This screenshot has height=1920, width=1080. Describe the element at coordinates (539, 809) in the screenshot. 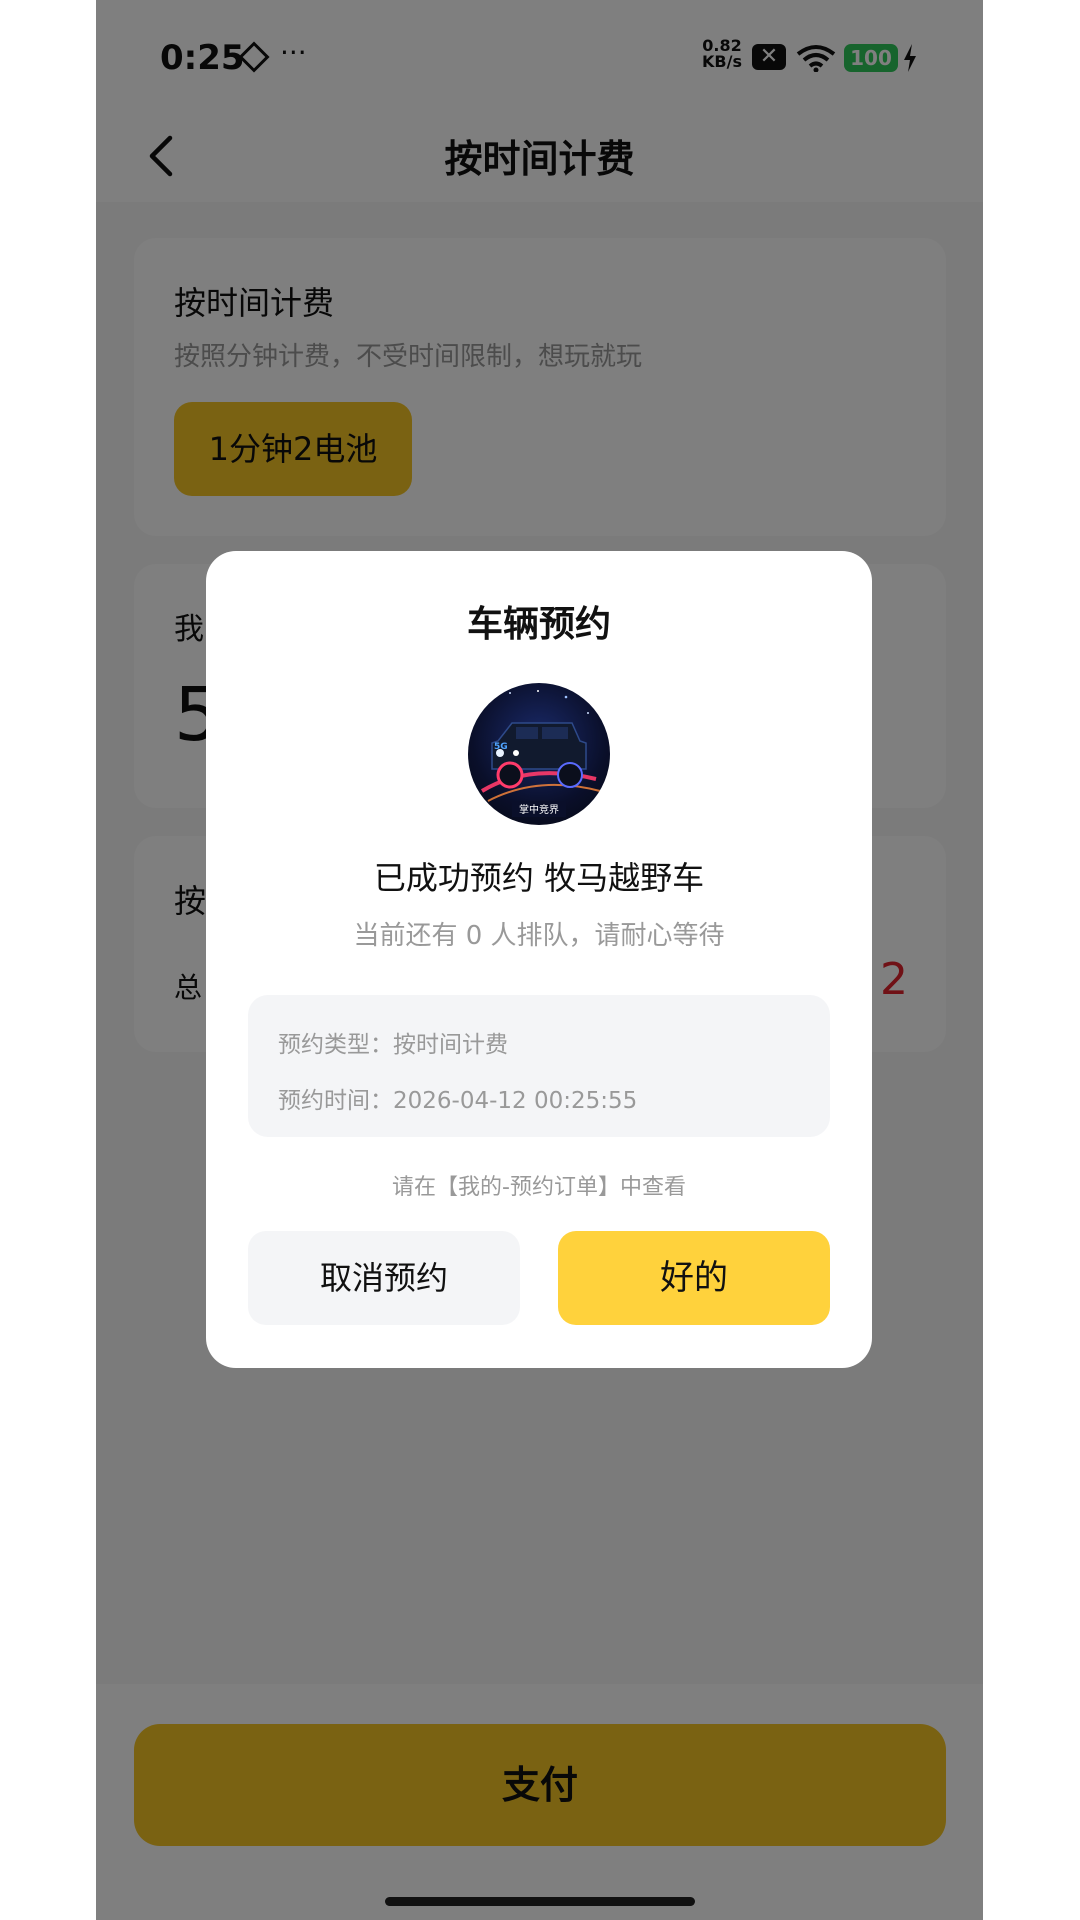

I see `avatar-caption: 掌中竞界` at that location.